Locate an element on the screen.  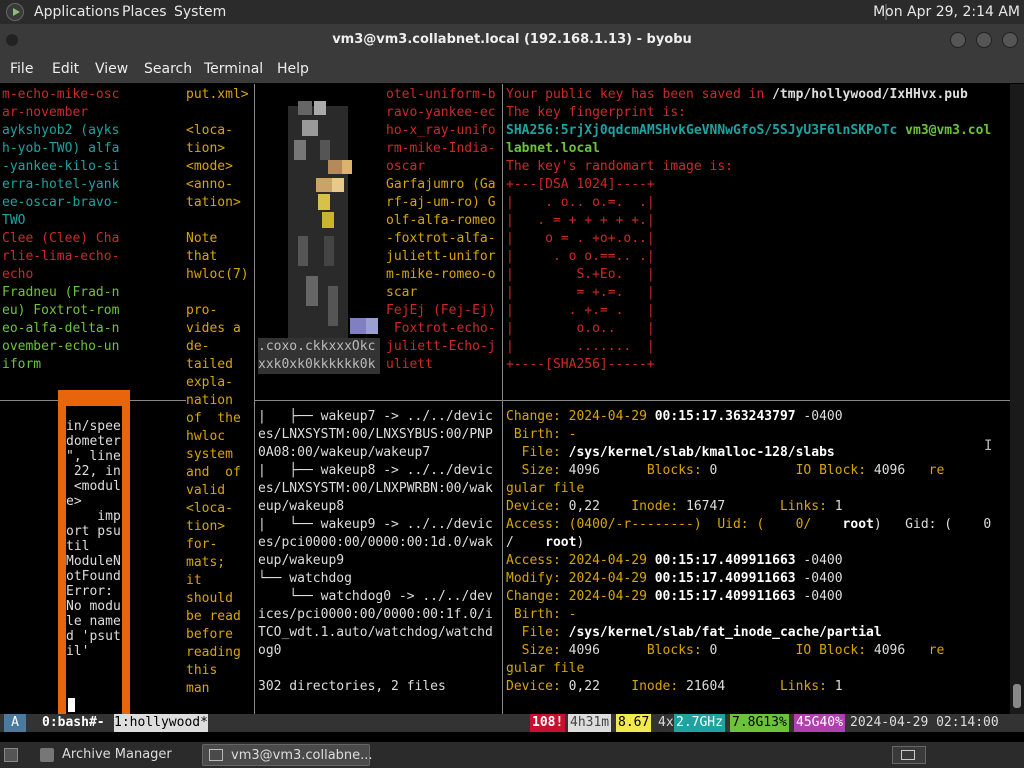
menu-edit: Edit is located at coordinates (65, 69).